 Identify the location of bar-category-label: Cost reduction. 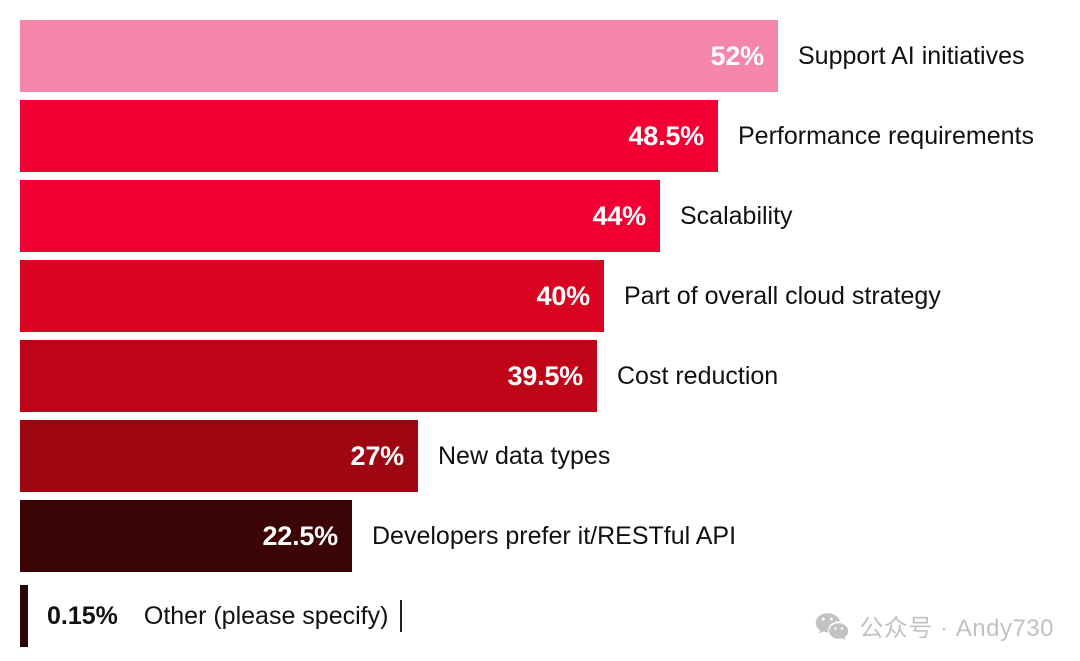
(698, 375).